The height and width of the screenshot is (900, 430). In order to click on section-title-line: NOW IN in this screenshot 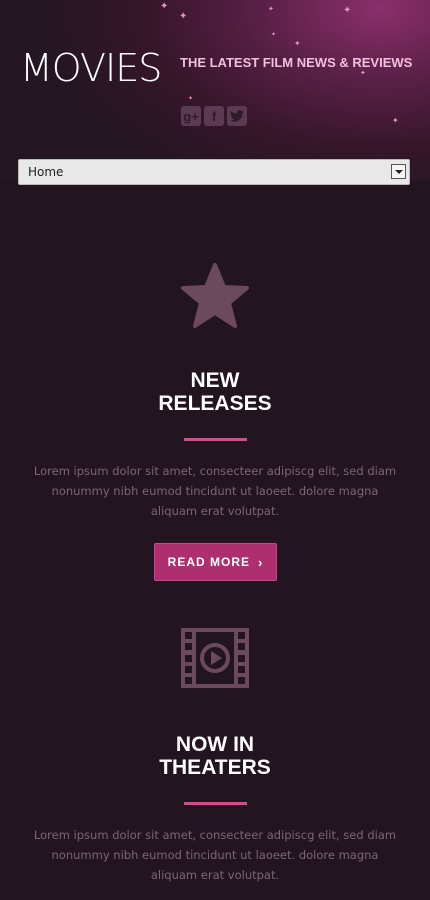, I will do `click(215, 744)`.